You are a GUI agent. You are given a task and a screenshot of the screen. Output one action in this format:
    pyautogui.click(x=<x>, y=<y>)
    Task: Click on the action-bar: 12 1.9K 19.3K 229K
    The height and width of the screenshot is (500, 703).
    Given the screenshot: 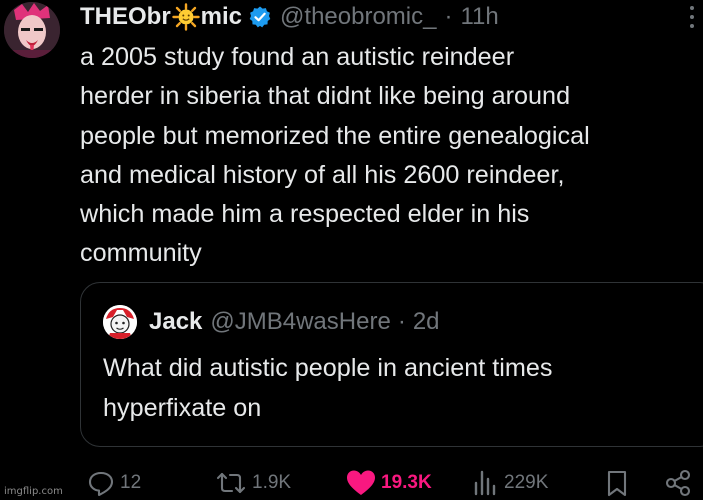 What is the action you would take?
    pyautogui.click(x=351, y=483)
    